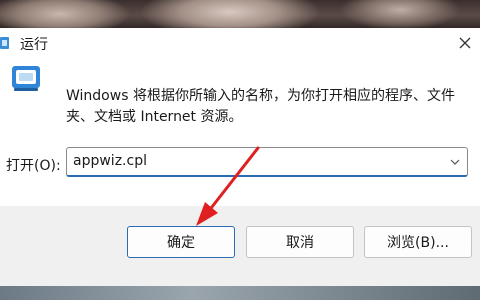 The height and width of the screenshot is (300, 480). I want to click on ok-button: 确定, so click(181, 242).